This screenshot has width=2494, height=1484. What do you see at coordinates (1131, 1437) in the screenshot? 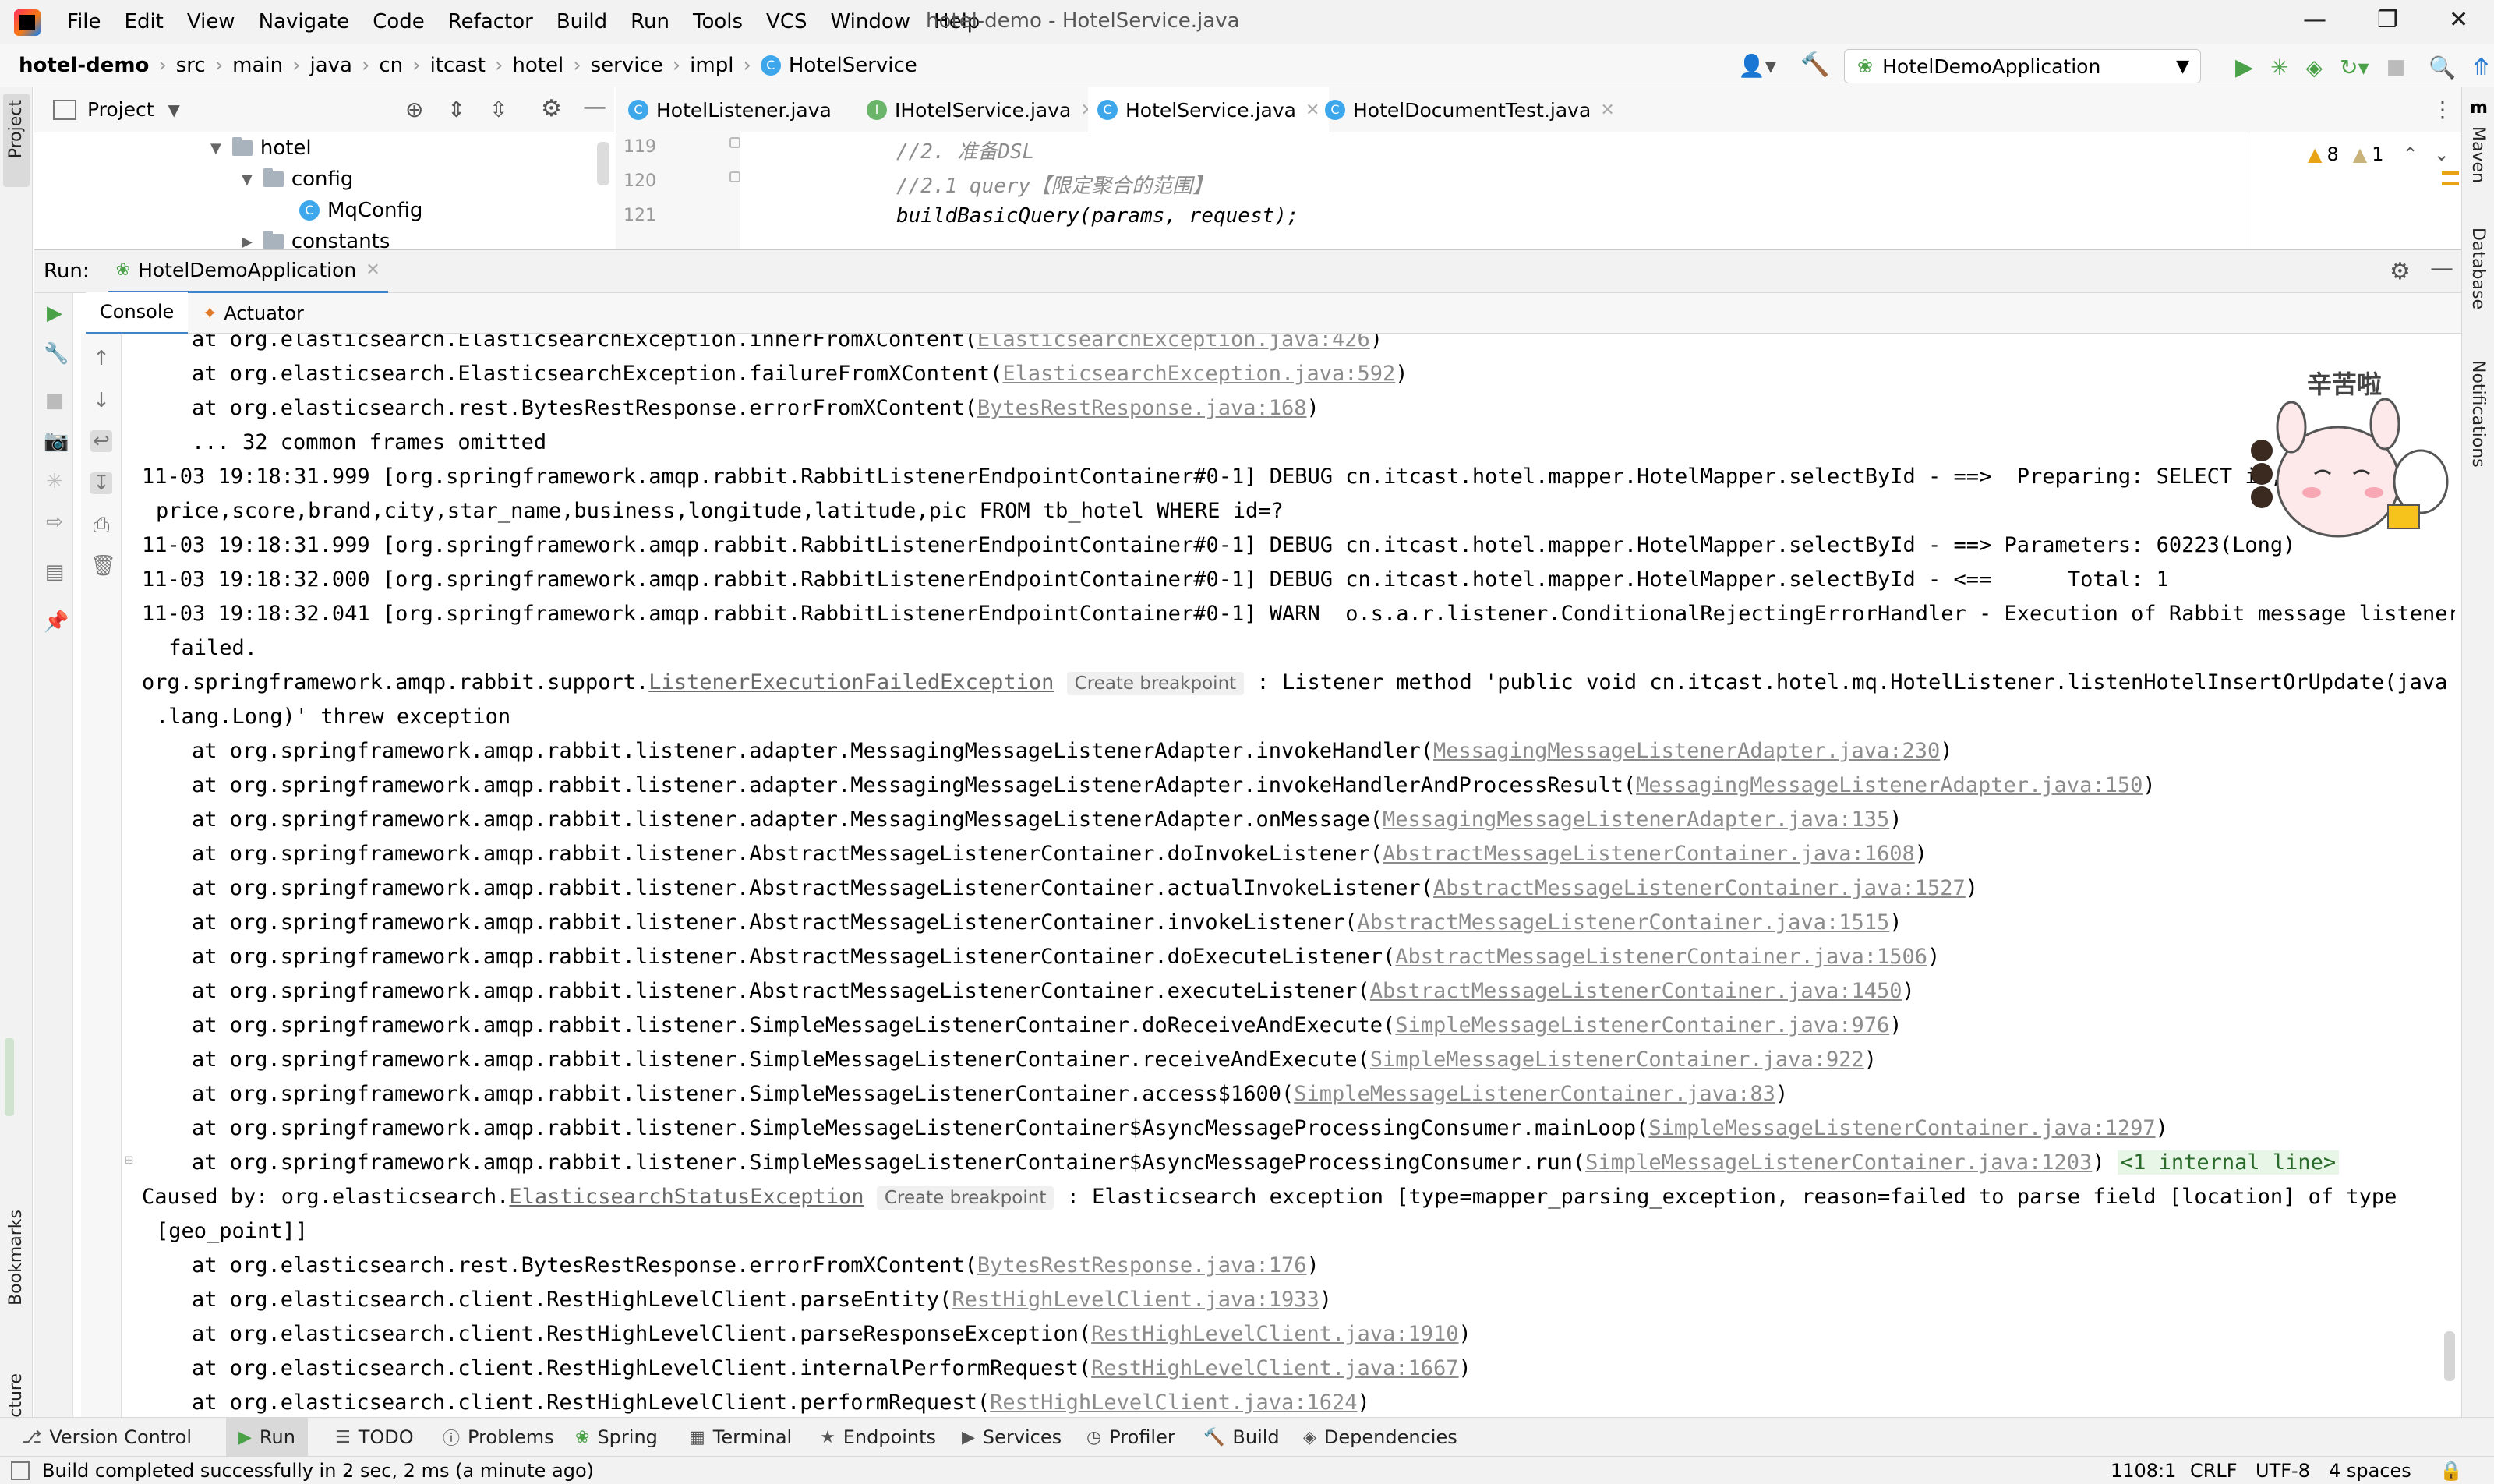
I see `toolwindow-profiler: ◷ Profiler` at bounding box center [1131, 1437].